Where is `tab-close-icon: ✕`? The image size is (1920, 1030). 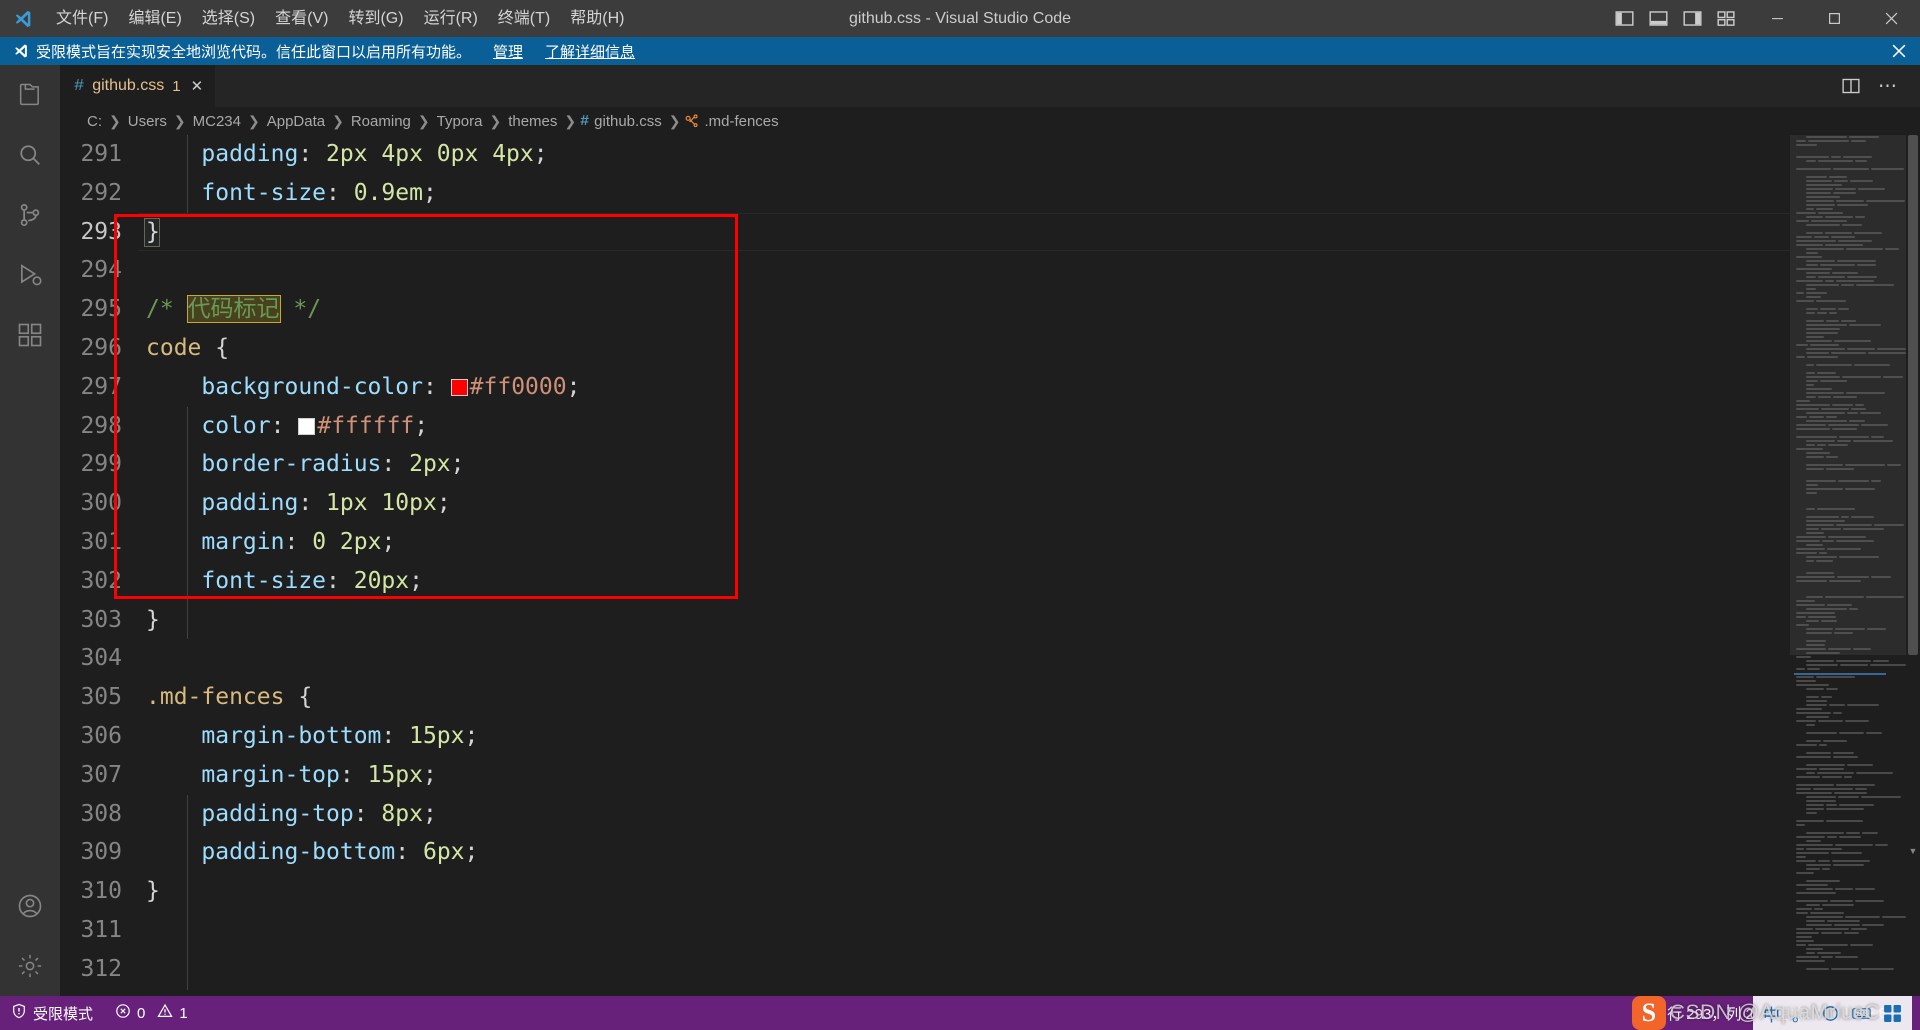 tab-close-icon: ✕ is located at coordinates (197, 86).